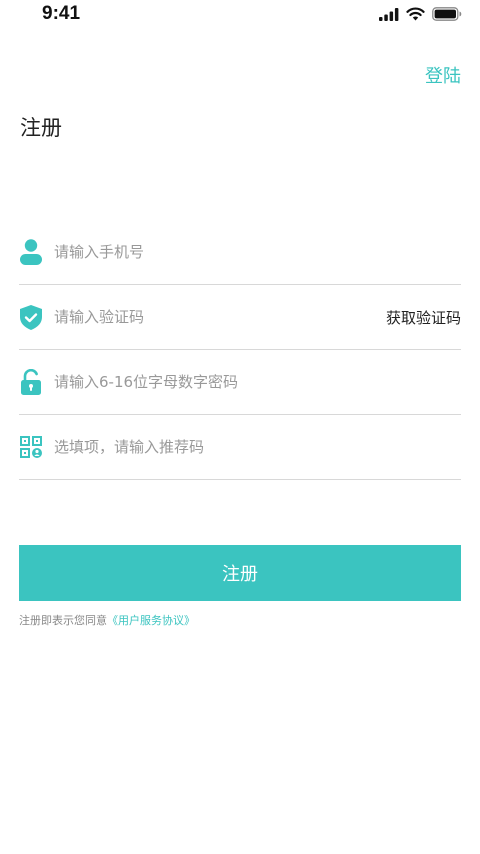  Describe the element at coordinates (443, 75) in the screenshot. I see `login-link: 登陆` at that location.